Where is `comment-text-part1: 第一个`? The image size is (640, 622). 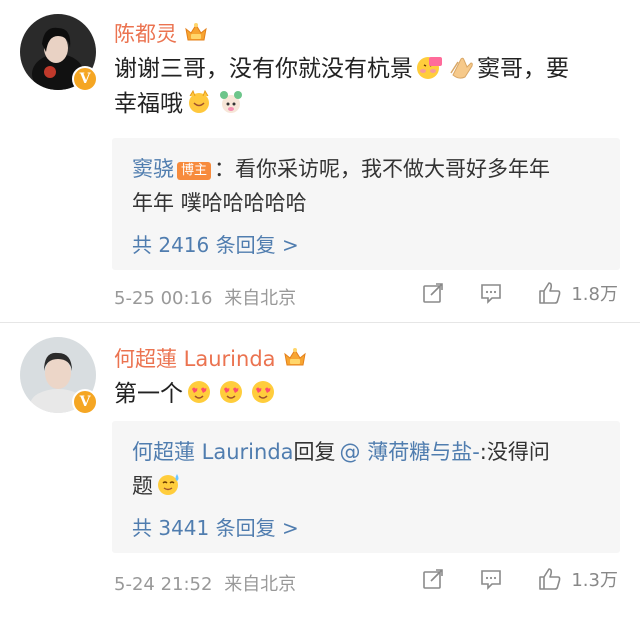
comment-text-part1: 第一个 is located at coordinates (148, 394).